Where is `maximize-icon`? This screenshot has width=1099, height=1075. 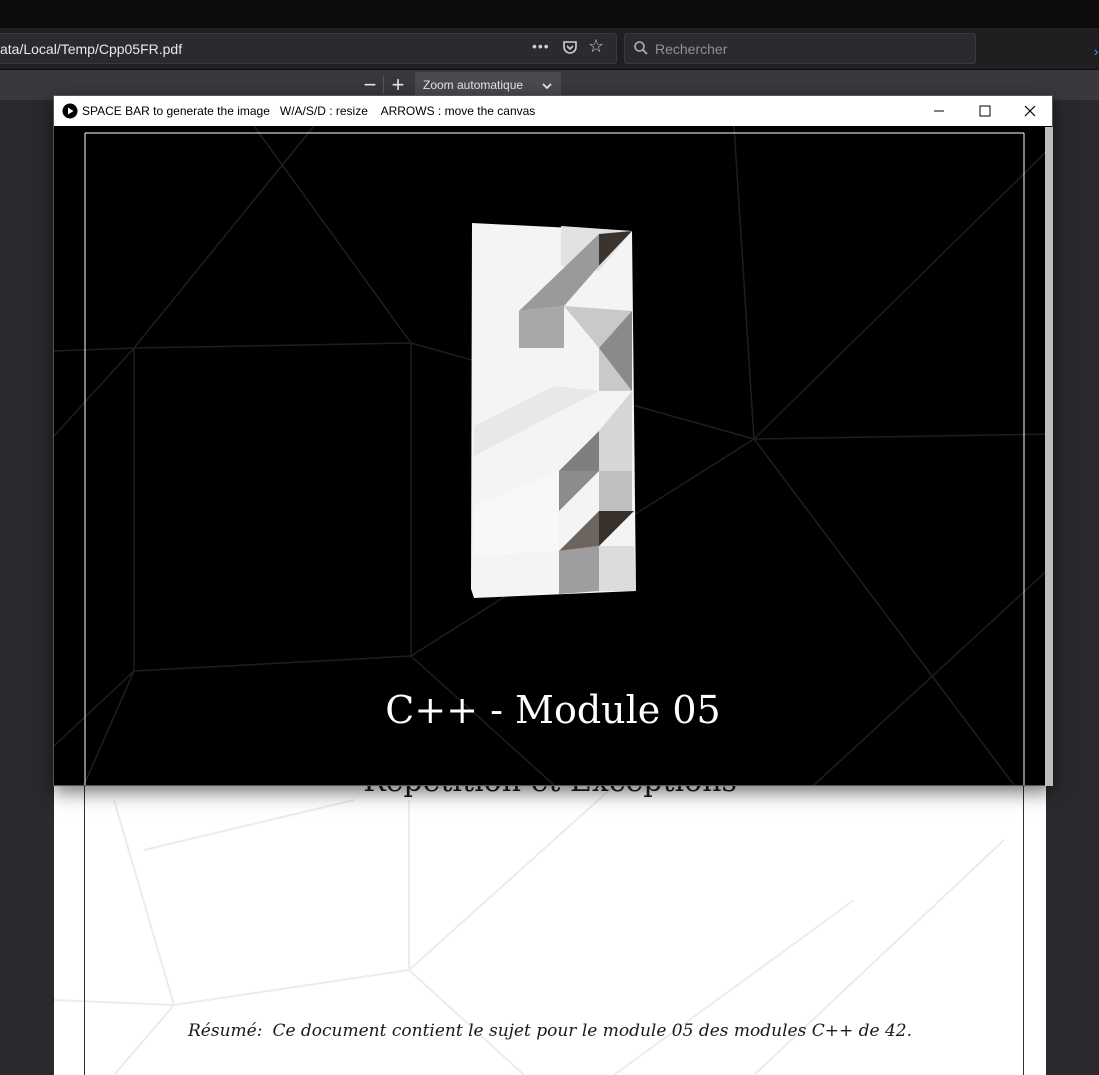 maximize-icon is located at coordinates (985, 111).